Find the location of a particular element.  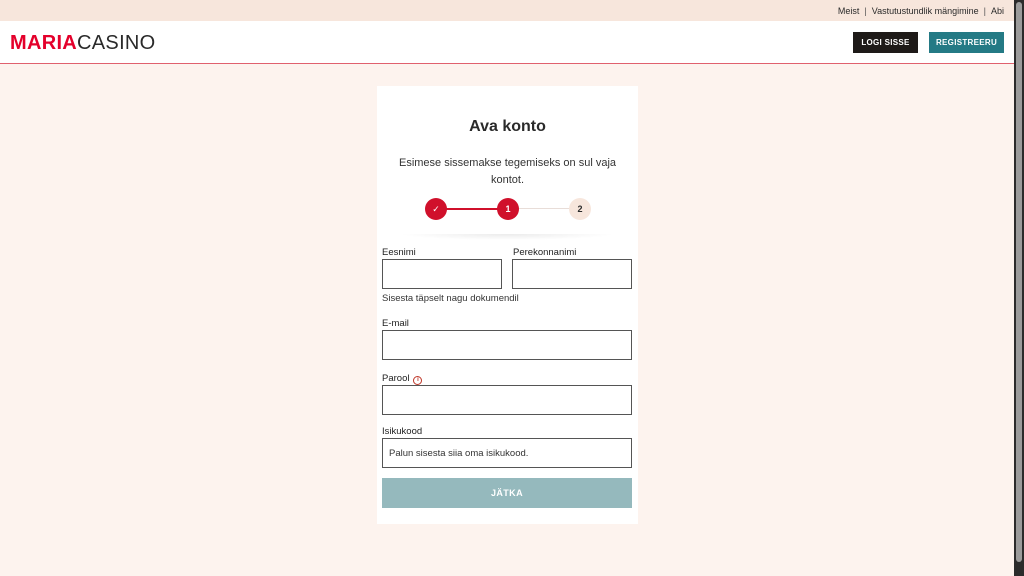

step-completed-check-icon: ✓ is located at coordinates (436, 209).